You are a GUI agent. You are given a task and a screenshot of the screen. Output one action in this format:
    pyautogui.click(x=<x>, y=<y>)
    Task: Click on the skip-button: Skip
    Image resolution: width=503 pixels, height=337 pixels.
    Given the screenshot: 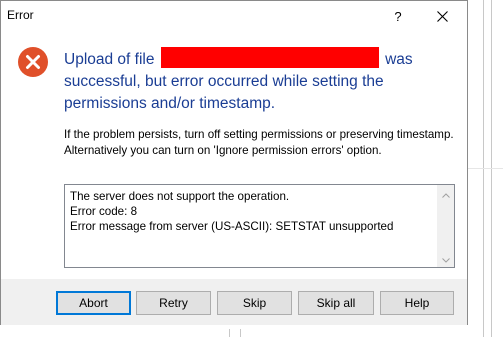 What is the action you would take?
    pyautogui.click(x=254, y=303)
    